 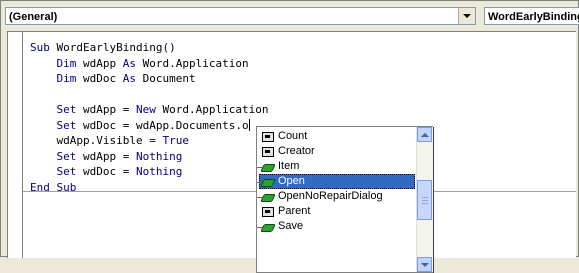 I want to click on code-line: Dim wdDoc As Document, so click(x=149, y=79).